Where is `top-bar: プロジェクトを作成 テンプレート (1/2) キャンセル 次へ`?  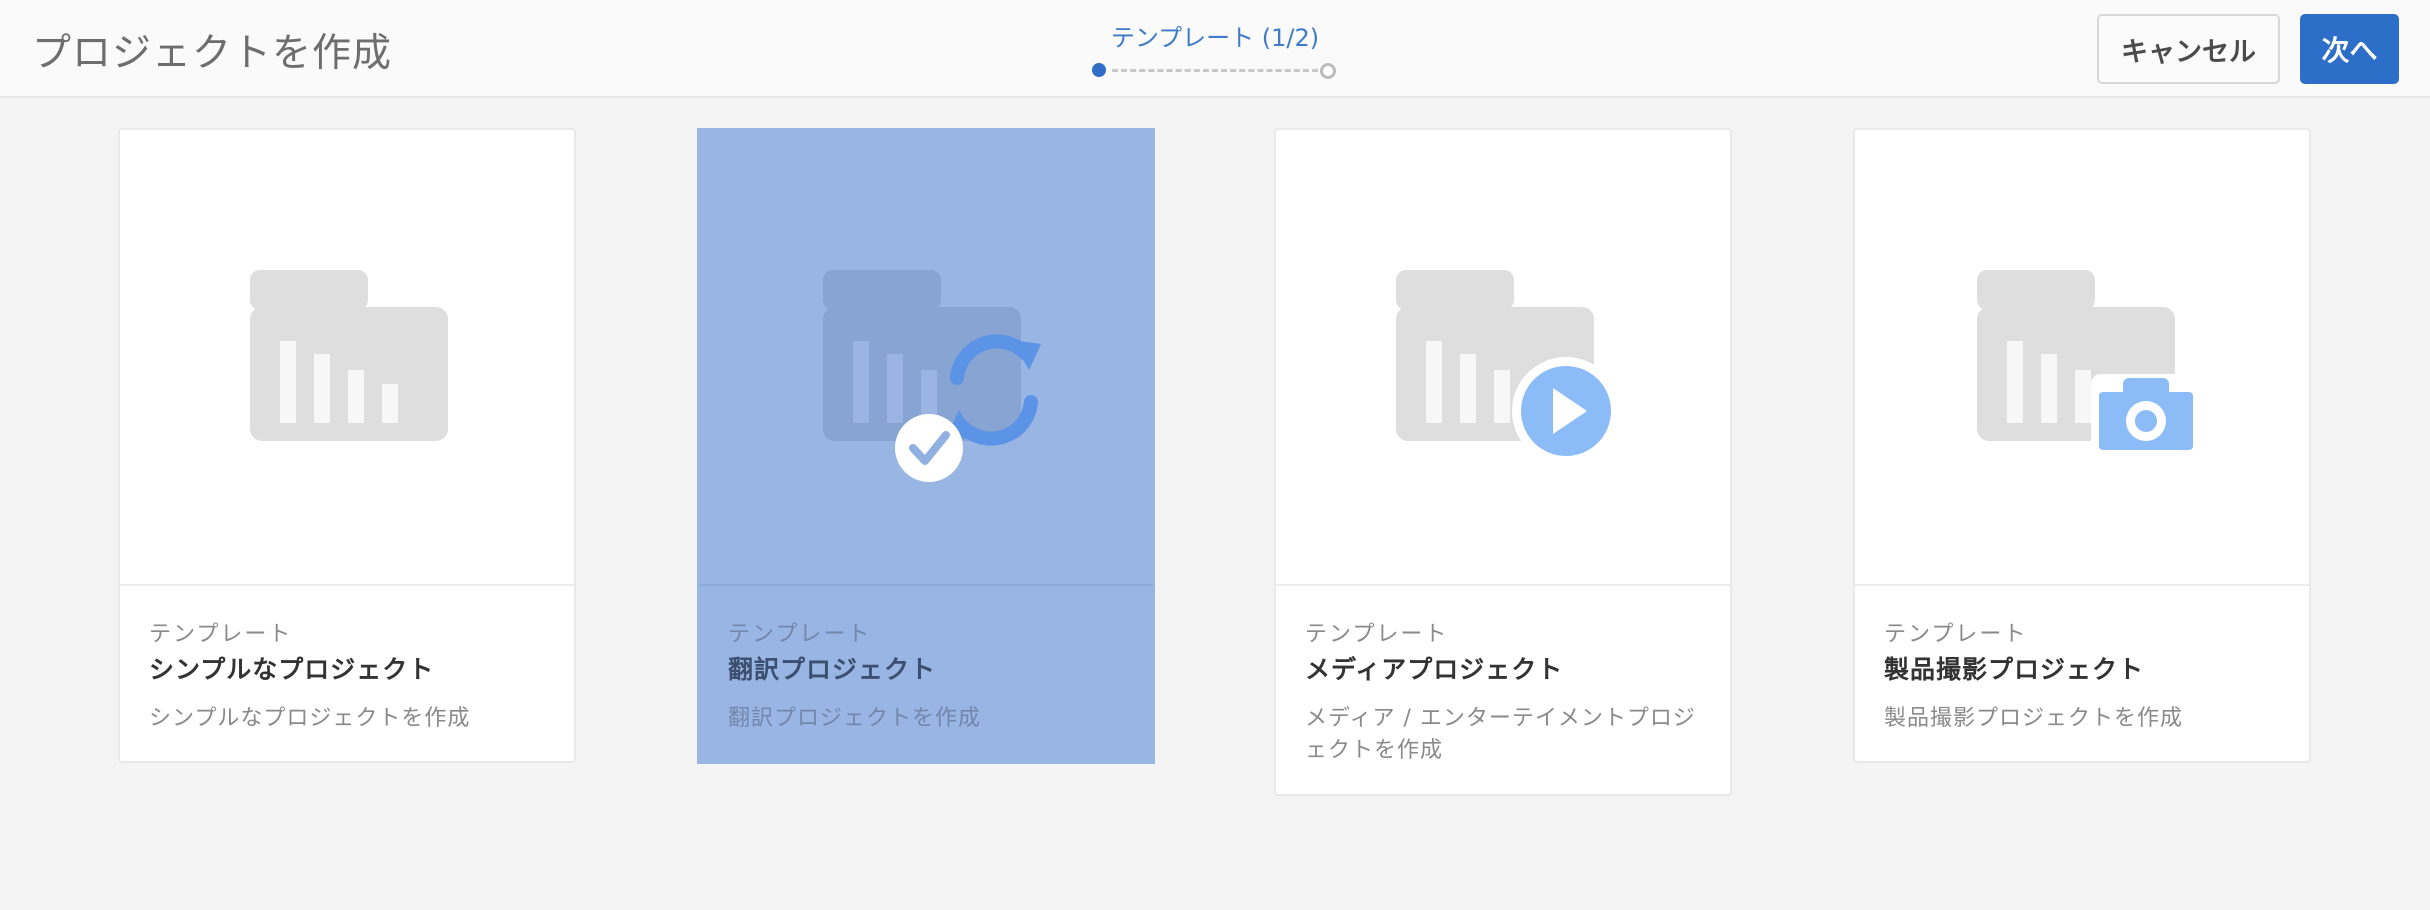 top-bar: プロジェクトを作成 テンプレート (1/2) キャンセル 次へ is located at coordinates (1215, 49).